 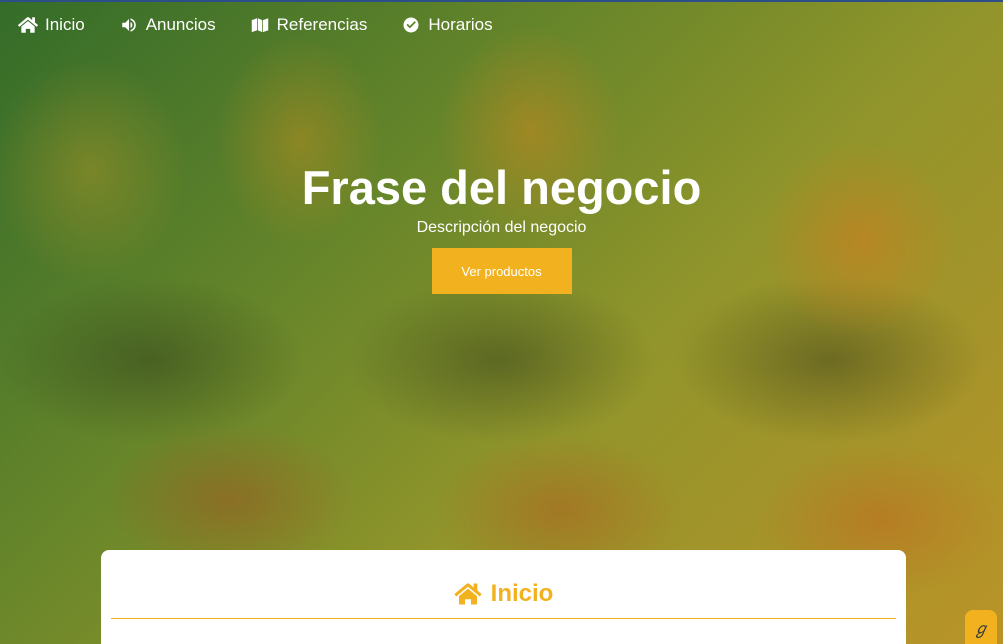 I want to click on hero-title: Frase del negocio, so click(x=501, y=187).